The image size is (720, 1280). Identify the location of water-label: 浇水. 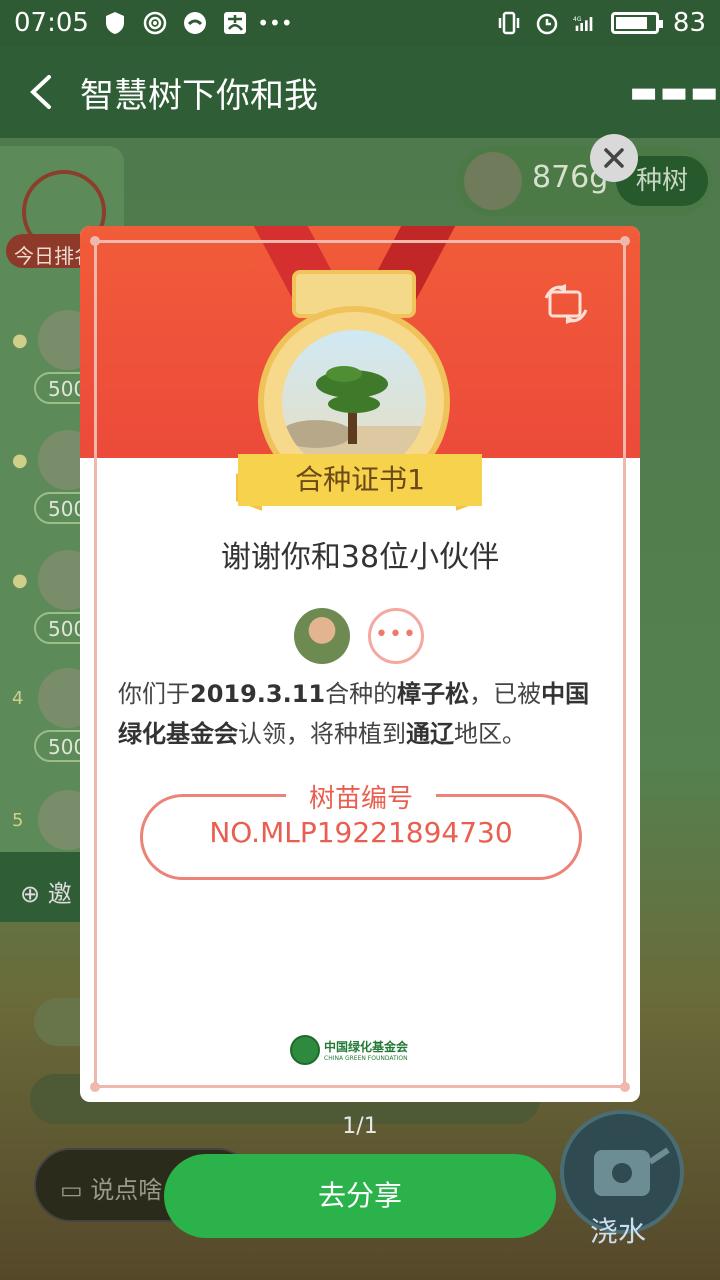
(618, 1231).